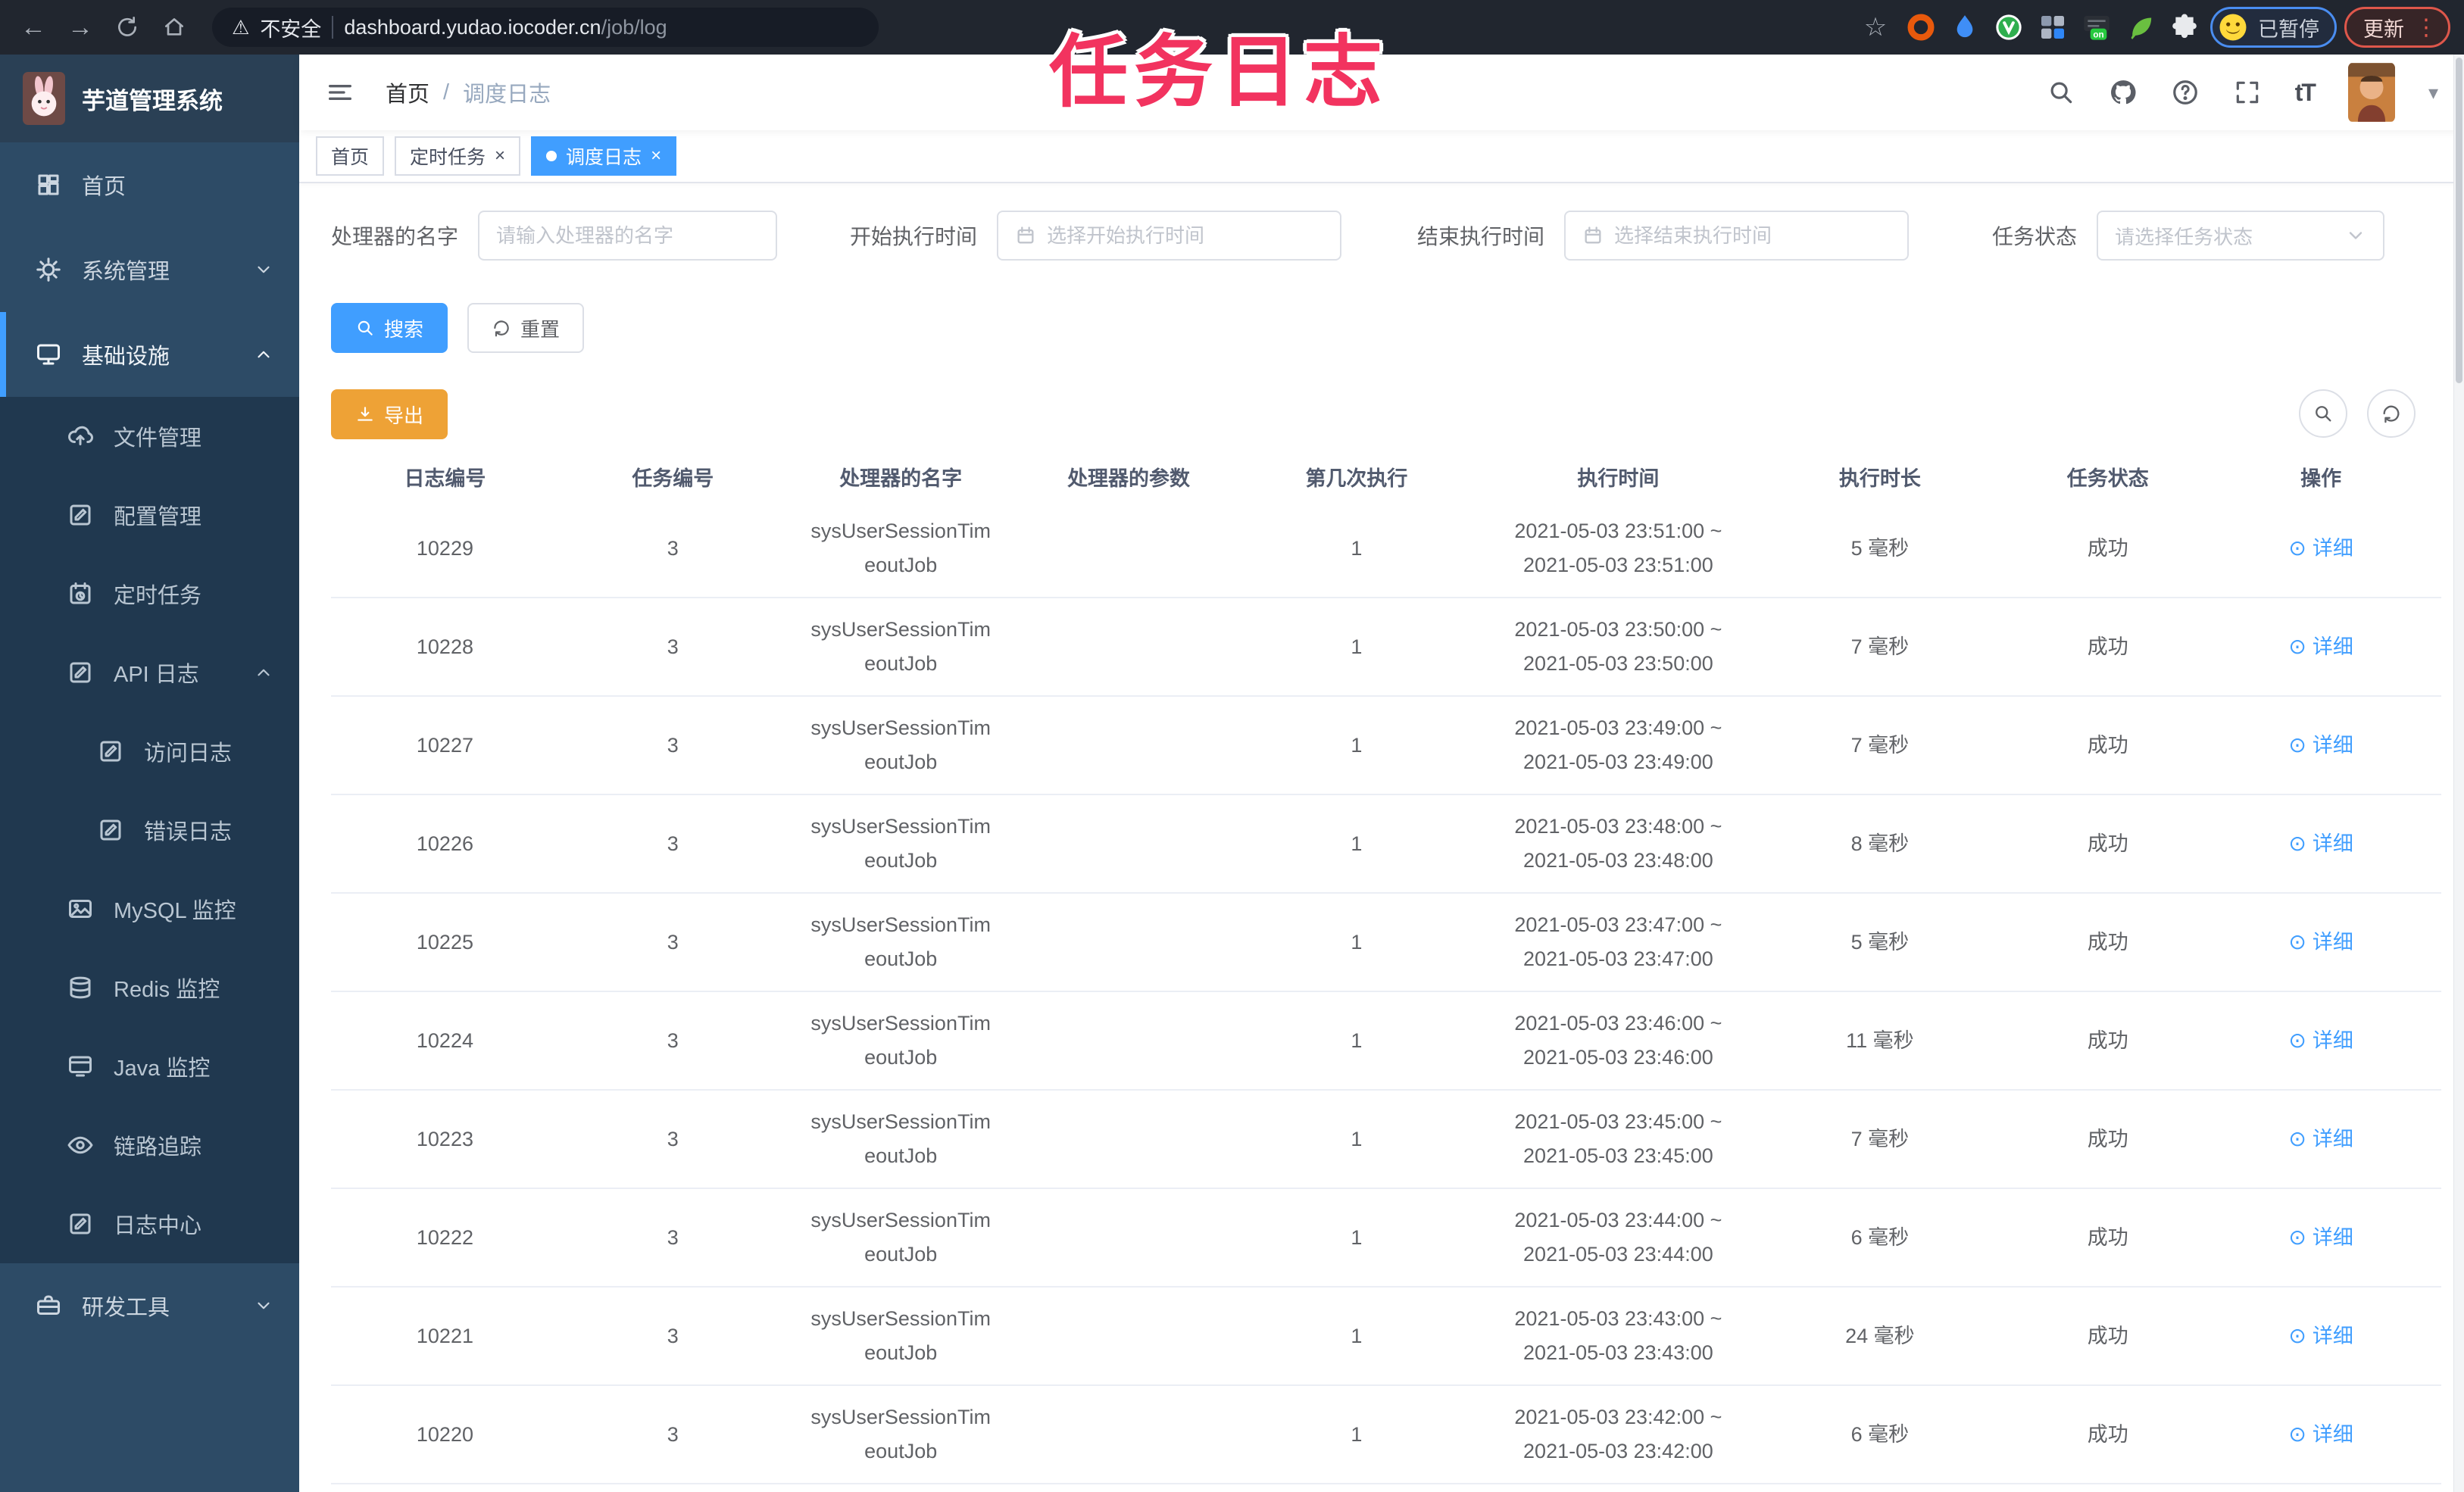 The height and width of the screenshot is (1492, 2464). Describe the element at coordinates (2009, 27) in the screenshot. I see `v-extension-icon` at that location.